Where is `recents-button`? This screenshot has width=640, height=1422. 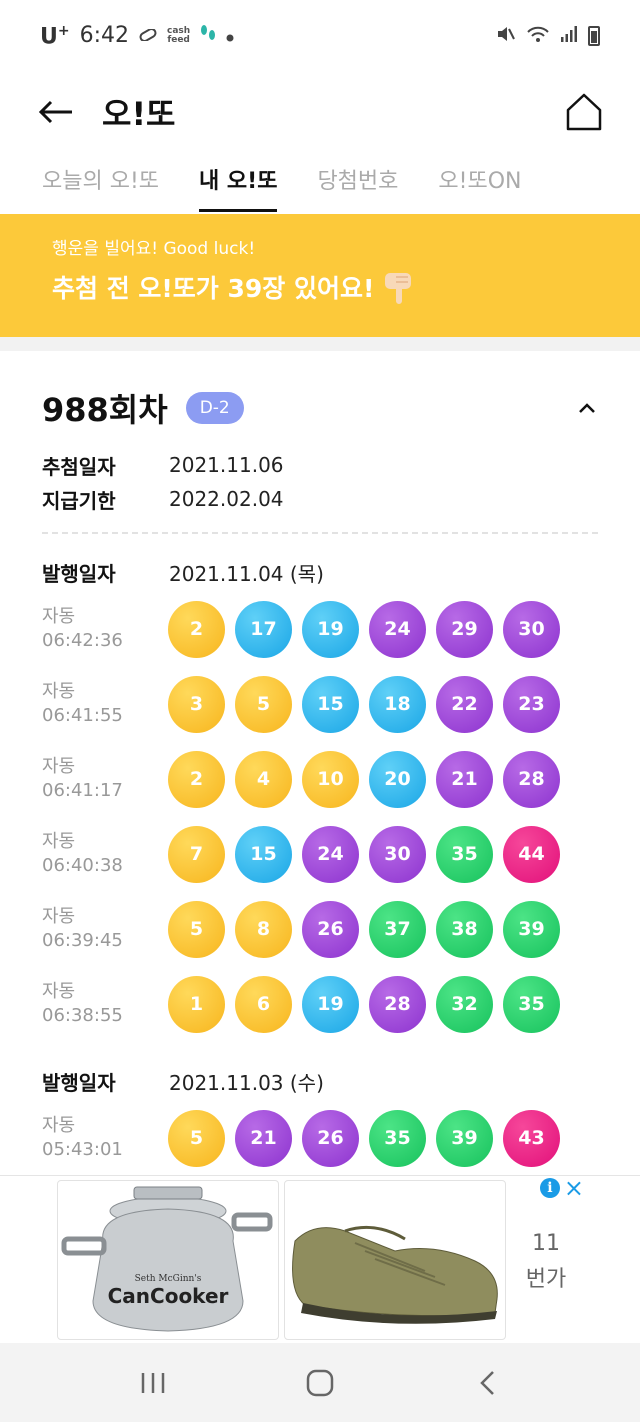 recents-button is located at coordinates (153, 1383).